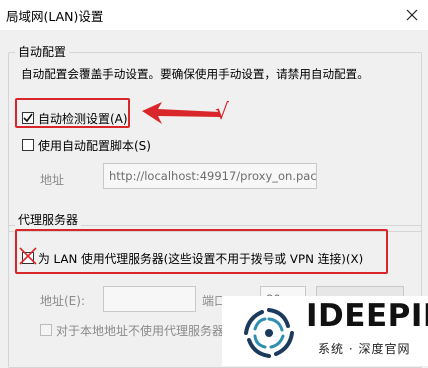 Image resolution: width=428 pixels, height=368 pixels. I want to click on title-bar: 局域网(LAN)设置, so click(214, 15).